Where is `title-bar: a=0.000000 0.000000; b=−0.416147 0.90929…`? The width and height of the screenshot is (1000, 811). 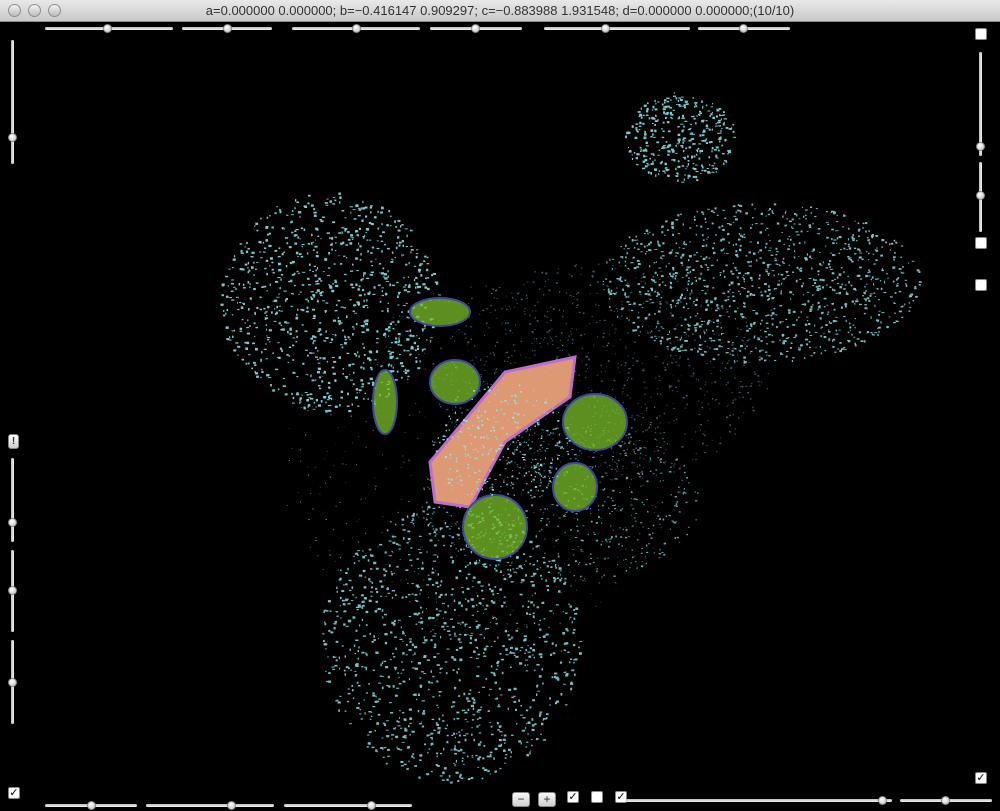 title-bar: a=0.000000 0.000000; b=−0.416147 0.90929… is located at coordinates (500, 11).